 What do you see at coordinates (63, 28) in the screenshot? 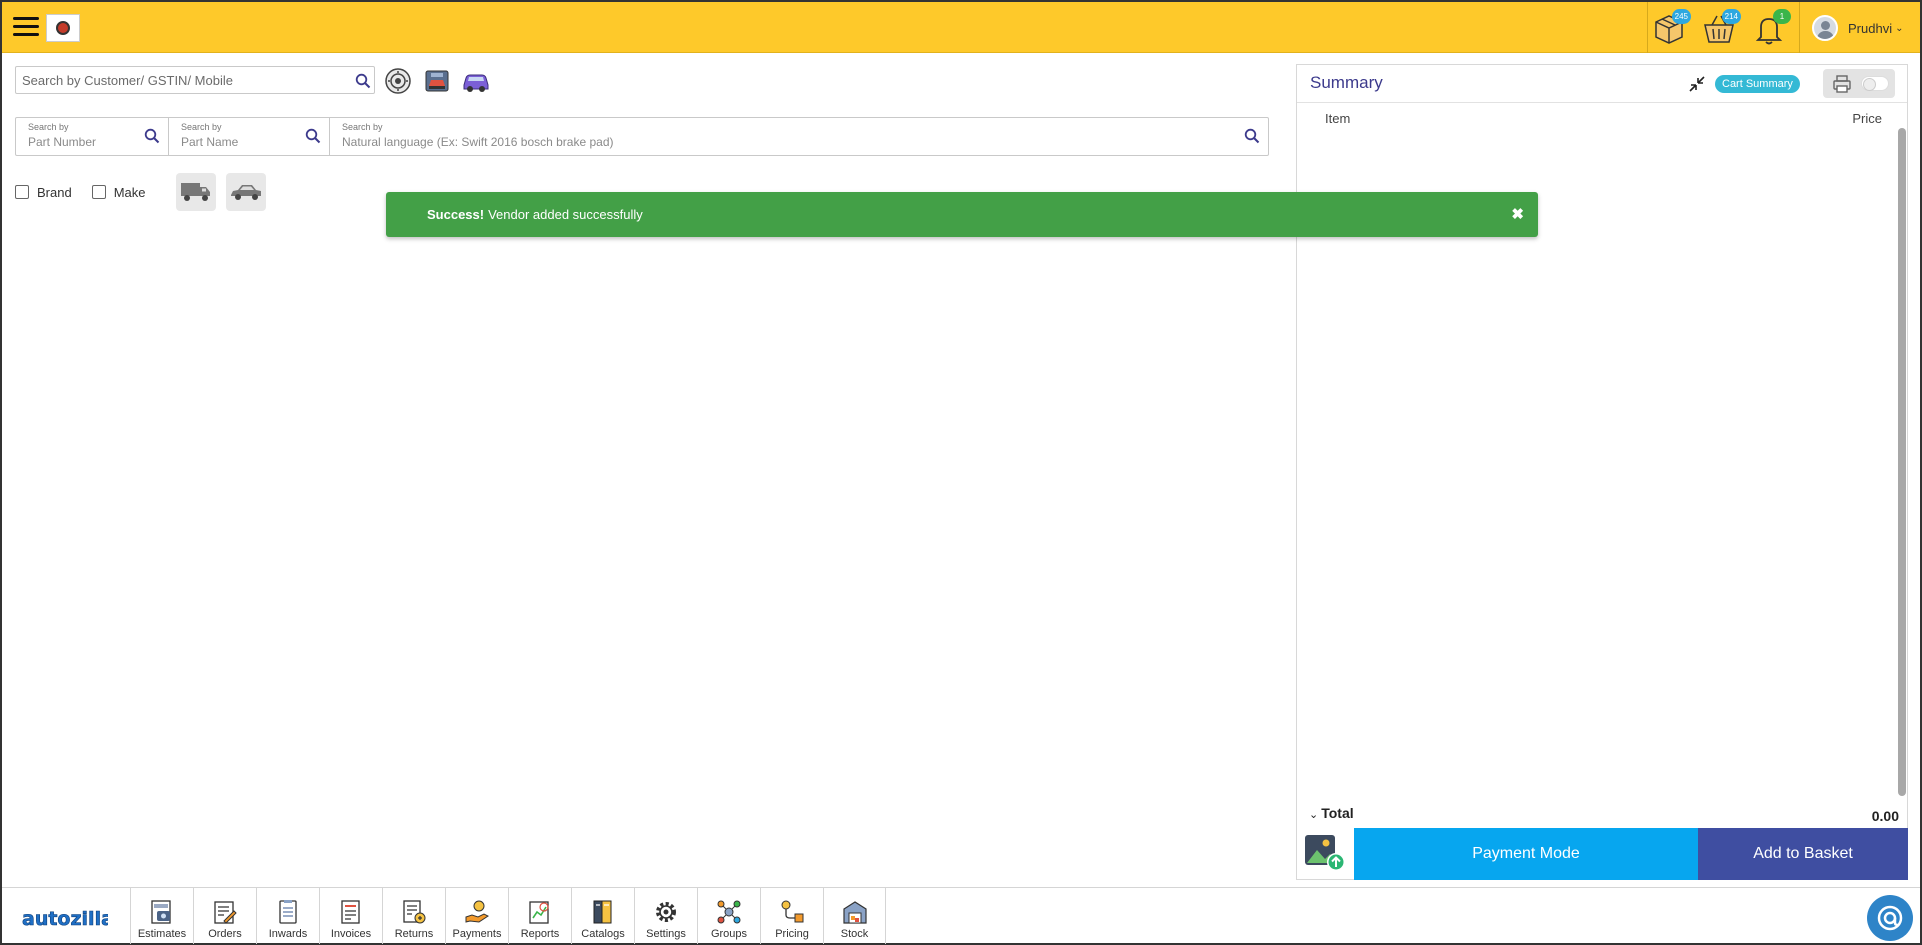
I see `company-logo` at bounding box center [63, 28].